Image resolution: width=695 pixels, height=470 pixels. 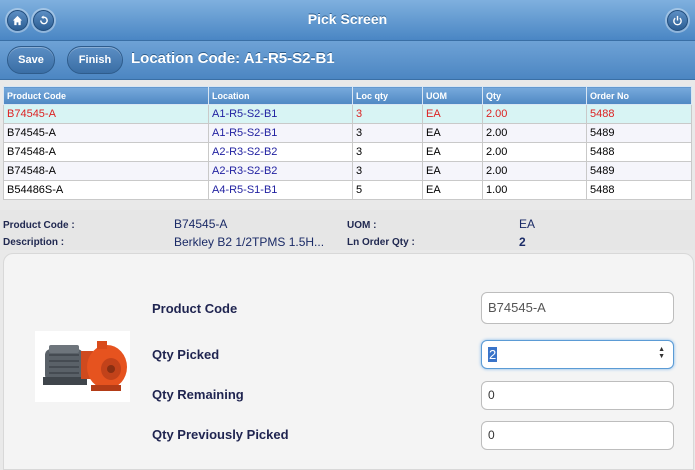 What do you see at coordinates (34, 242) in the screenshot?
I see `description-label: Description :` at bounding box center [34, 242].